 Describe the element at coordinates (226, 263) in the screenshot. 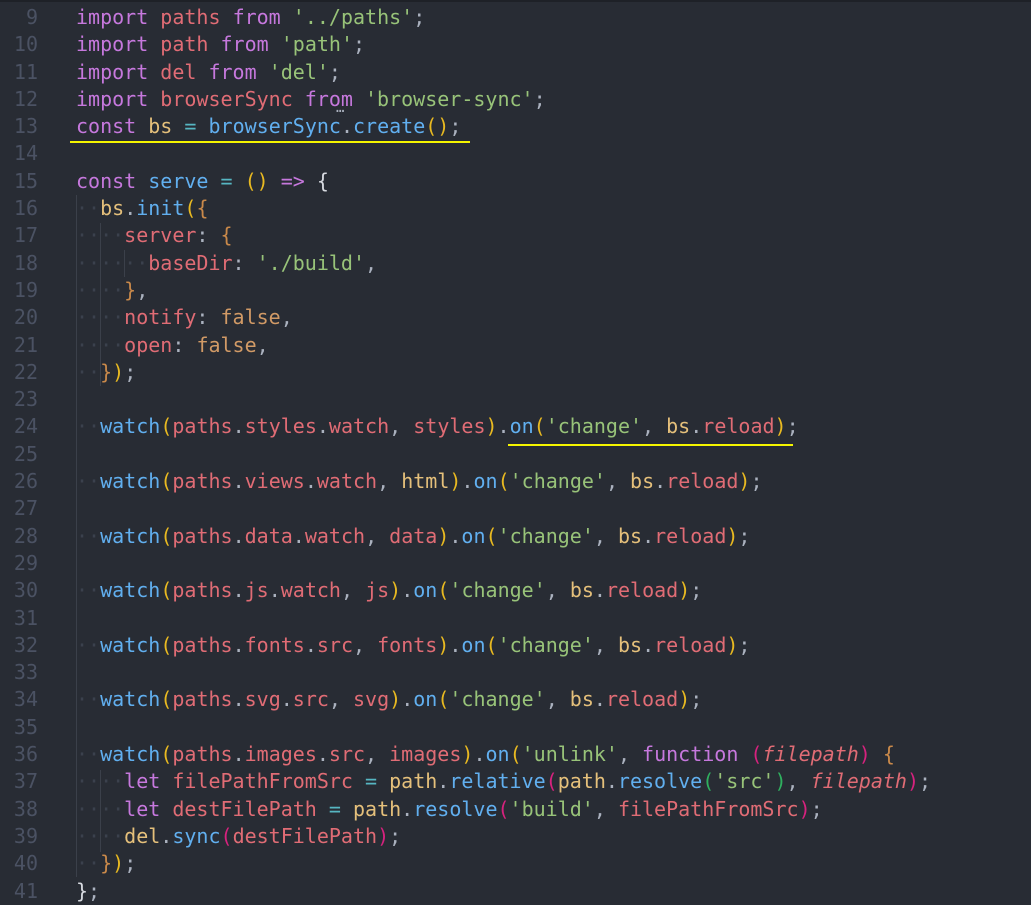

I see `line-code: ······baseDir: './build',` at that location.